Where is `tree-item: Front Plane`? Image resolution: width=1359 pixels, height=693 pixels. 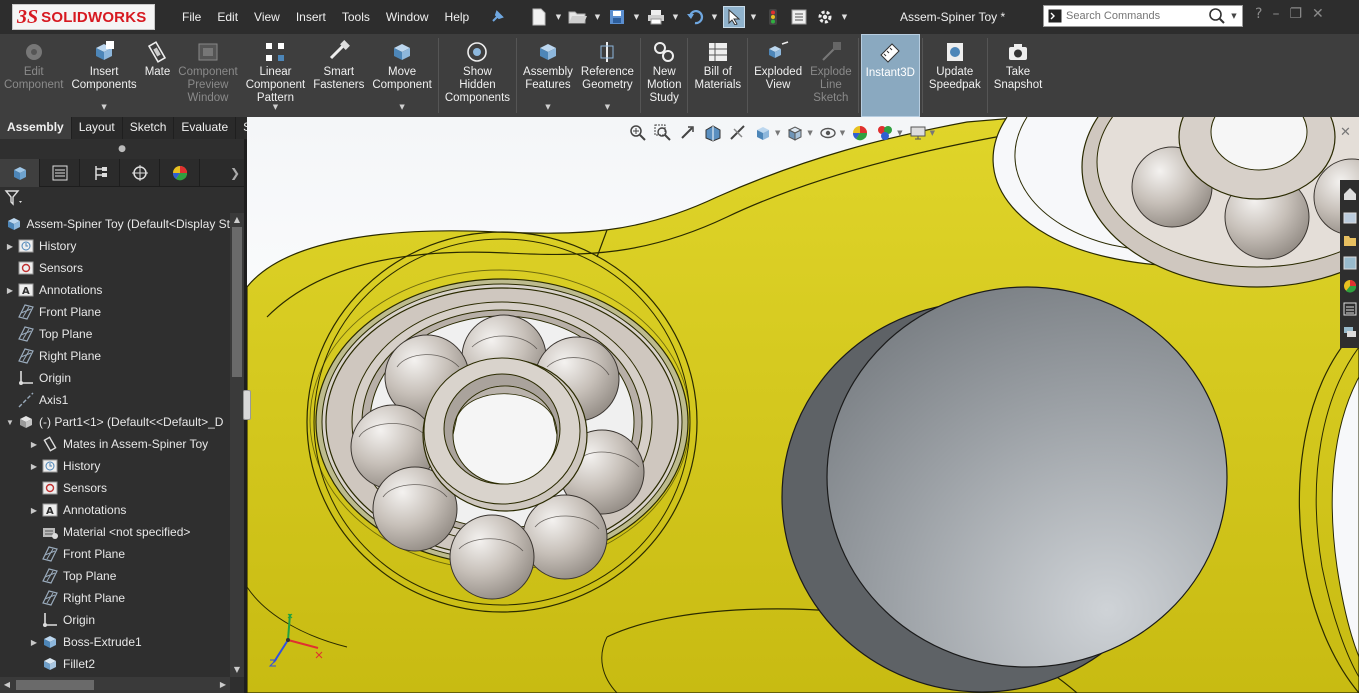
tree-item: Front Plane is located at coordinates (115, 554).